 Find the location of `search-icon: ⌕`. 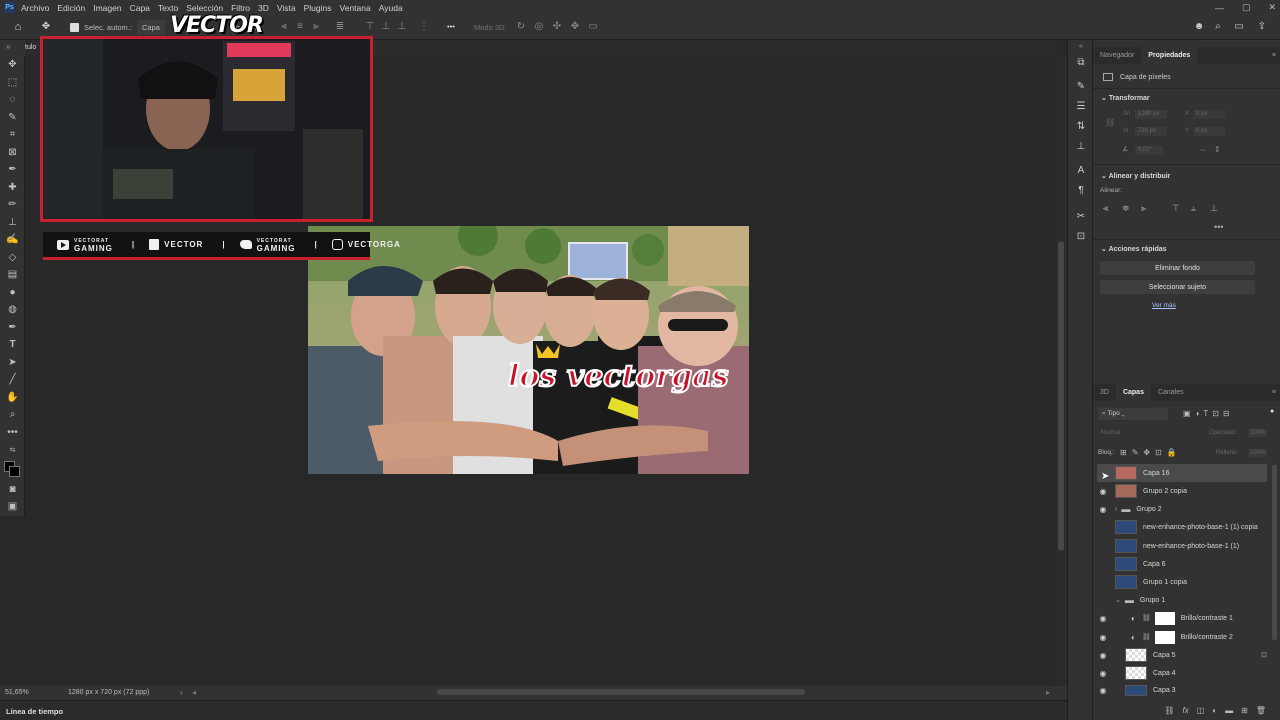

search-icon: ⌕ is located at coordinates (1218, 27).